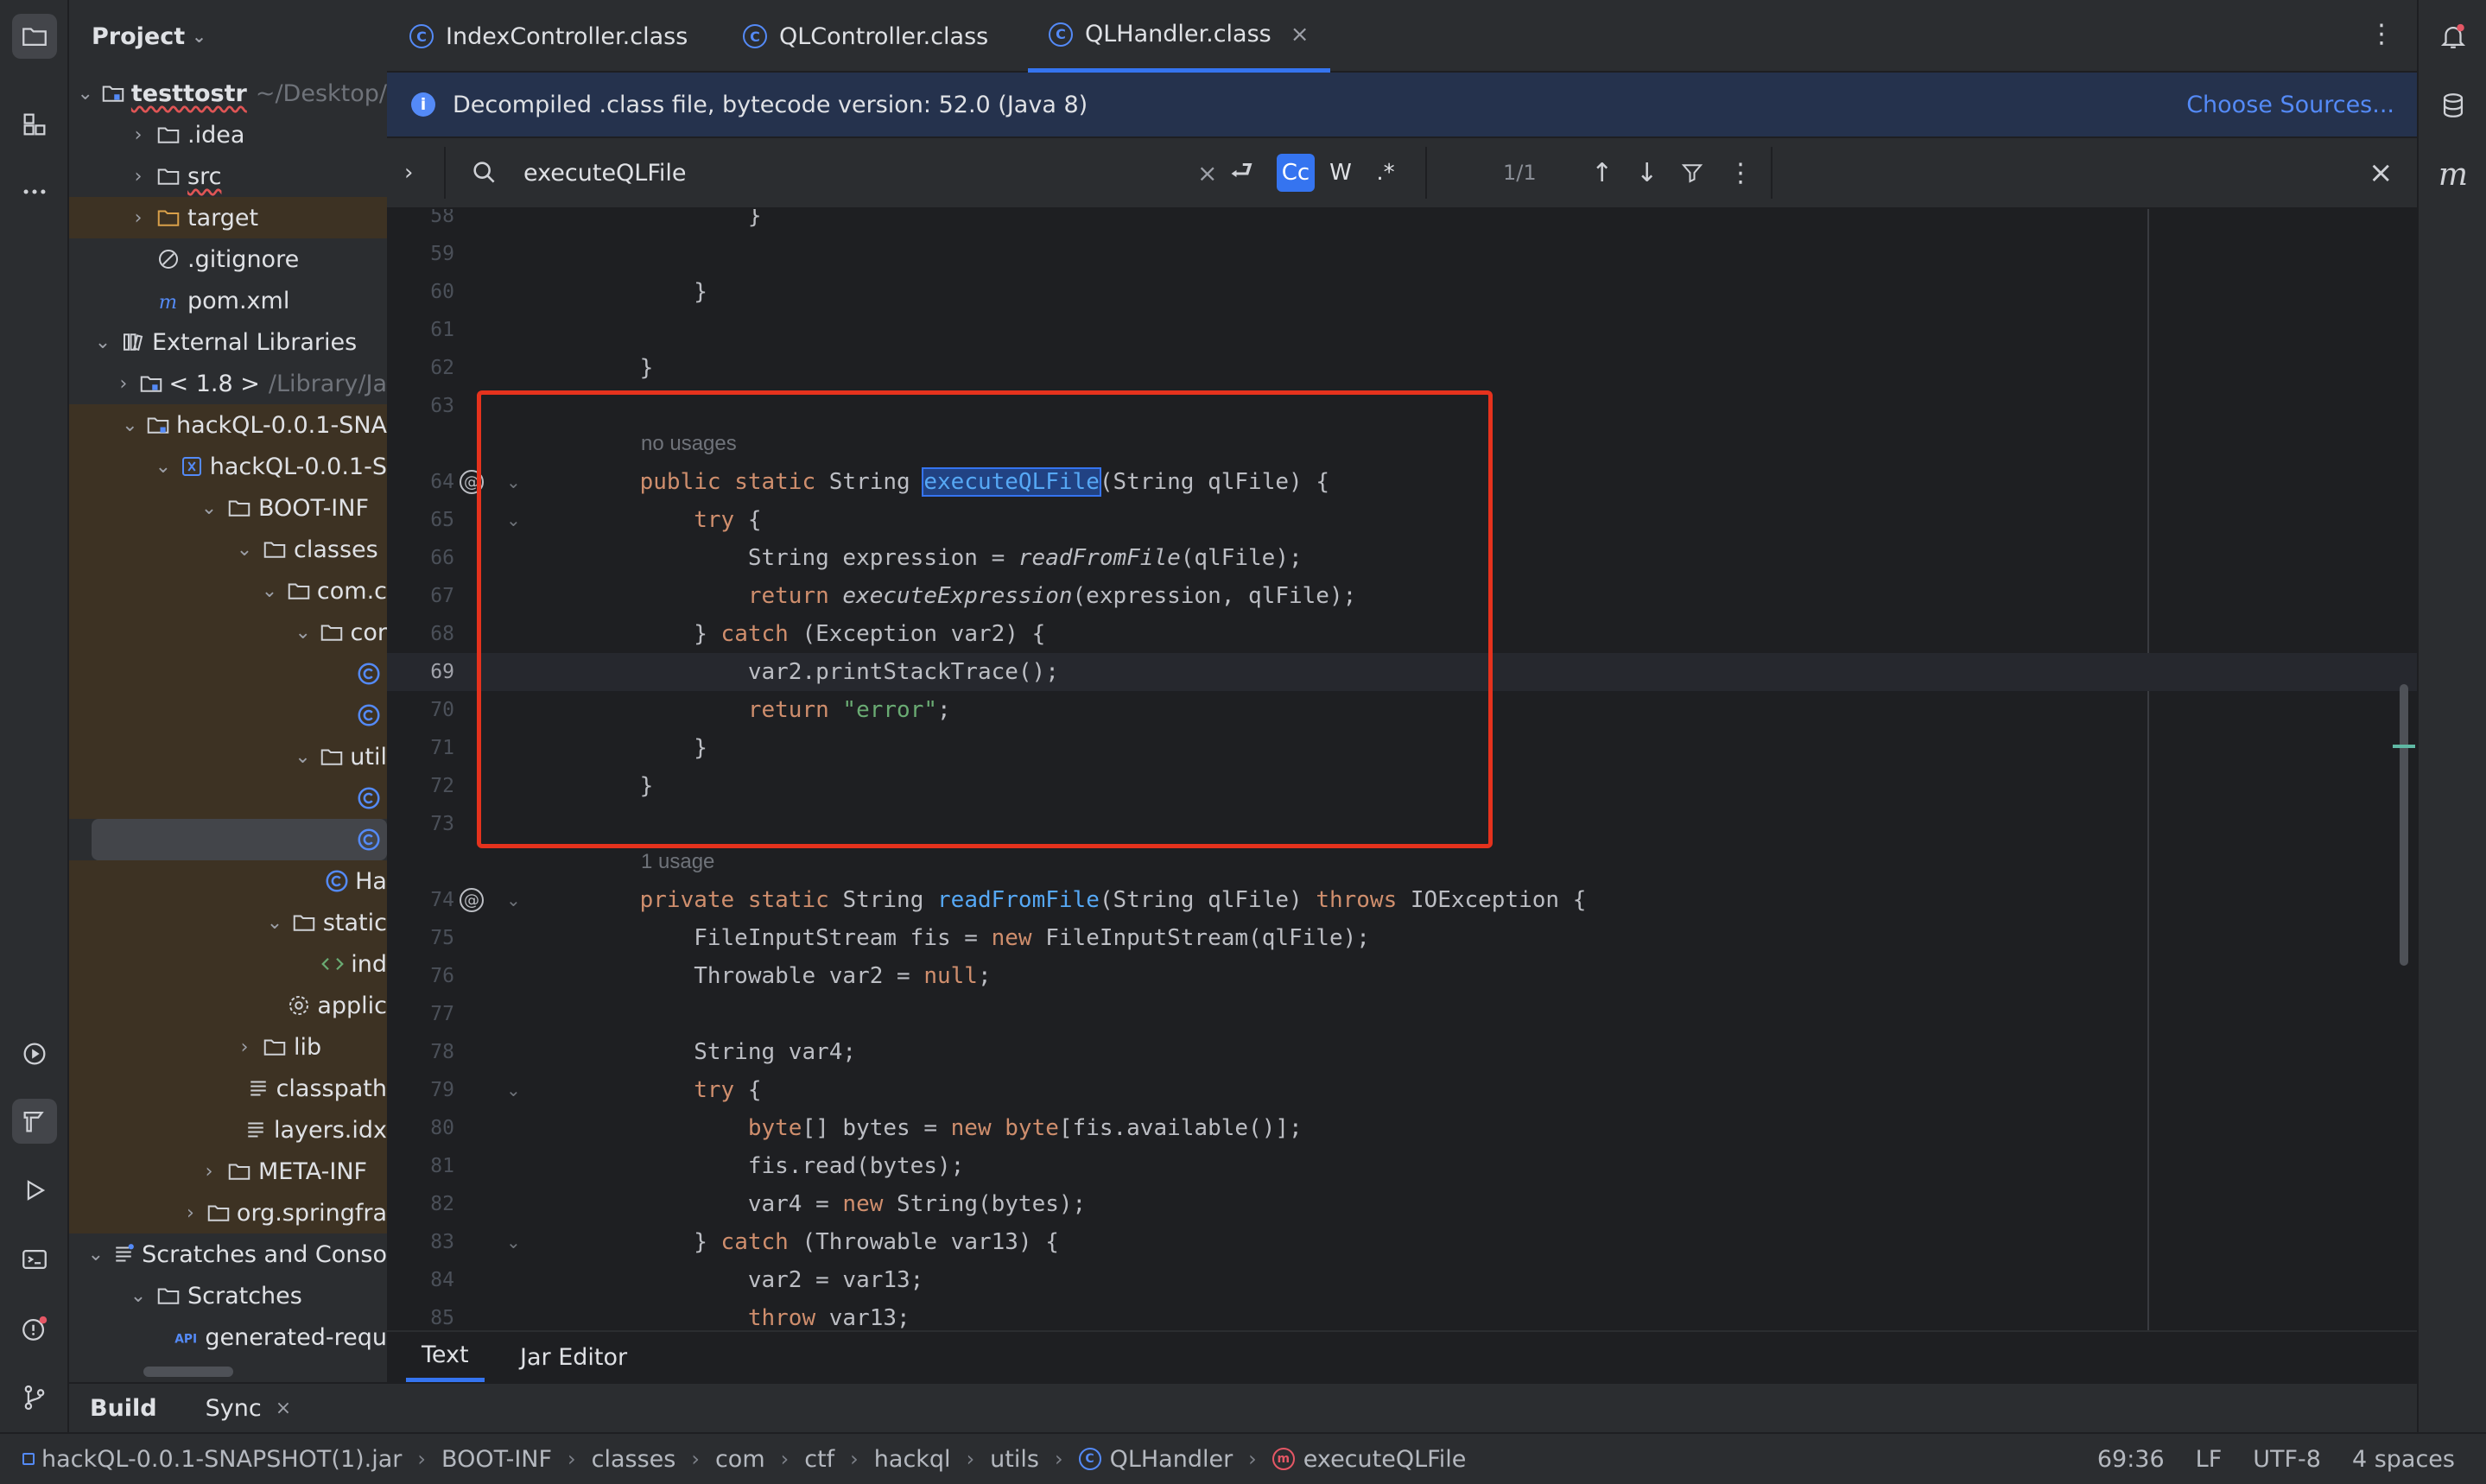 This screenshot has width=2486, height=1484. What do you see at coordinates (2453, 105) in the screenshot?
I see `database-button` at bounding box center [2453, 105].